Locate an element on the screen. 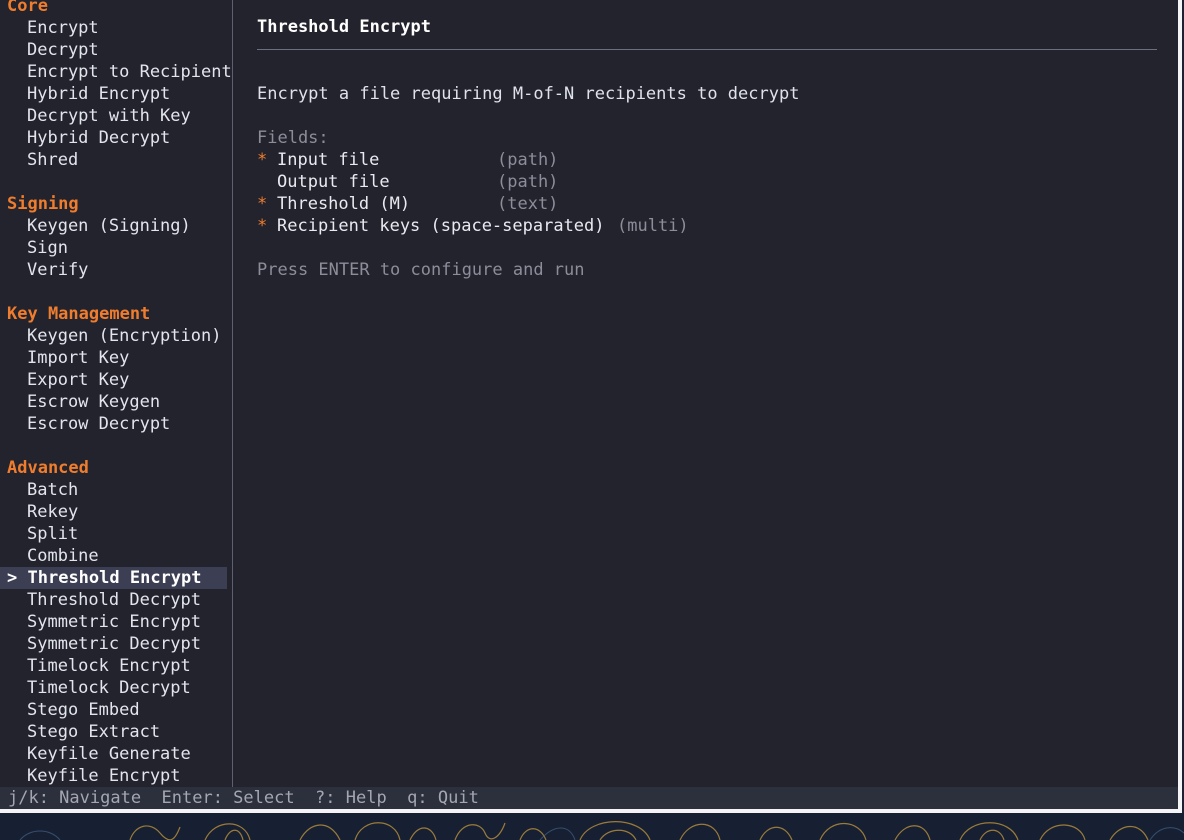  selection-cursor-icon: > is located at coordinates (12, 578).